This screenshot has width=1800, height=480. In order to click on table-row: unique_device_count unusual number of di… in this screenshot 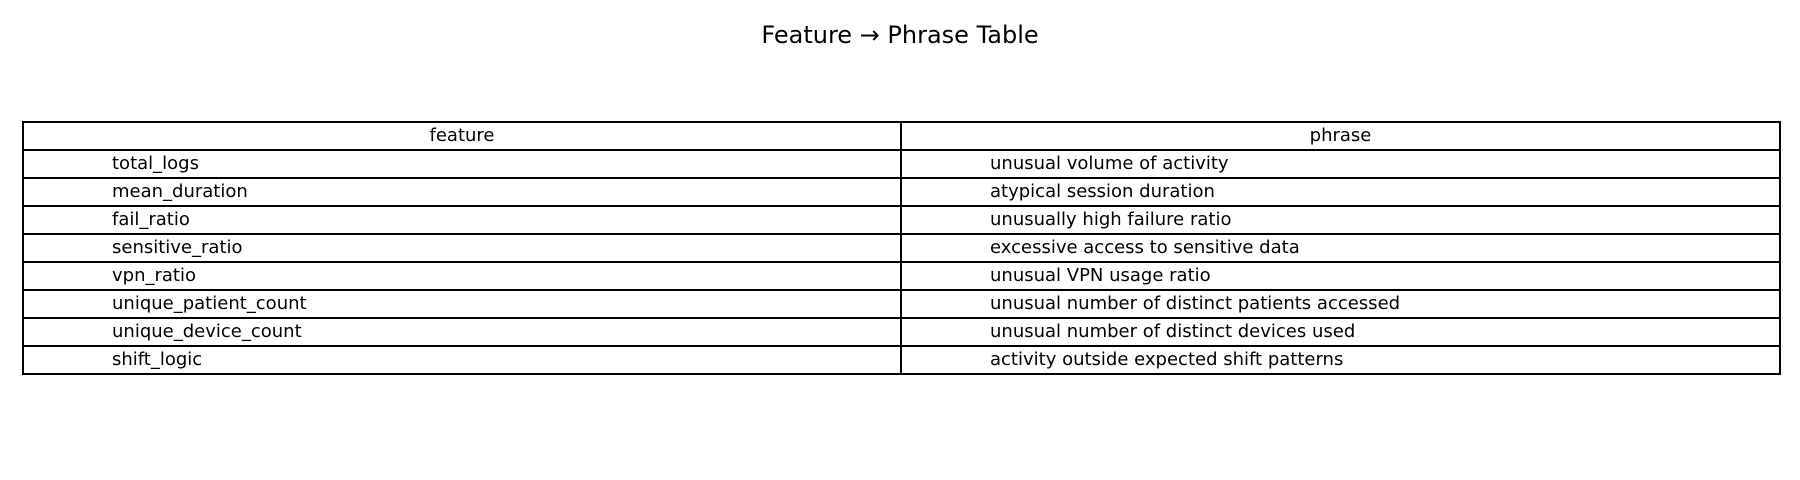, I will do `click(901, 332)`.